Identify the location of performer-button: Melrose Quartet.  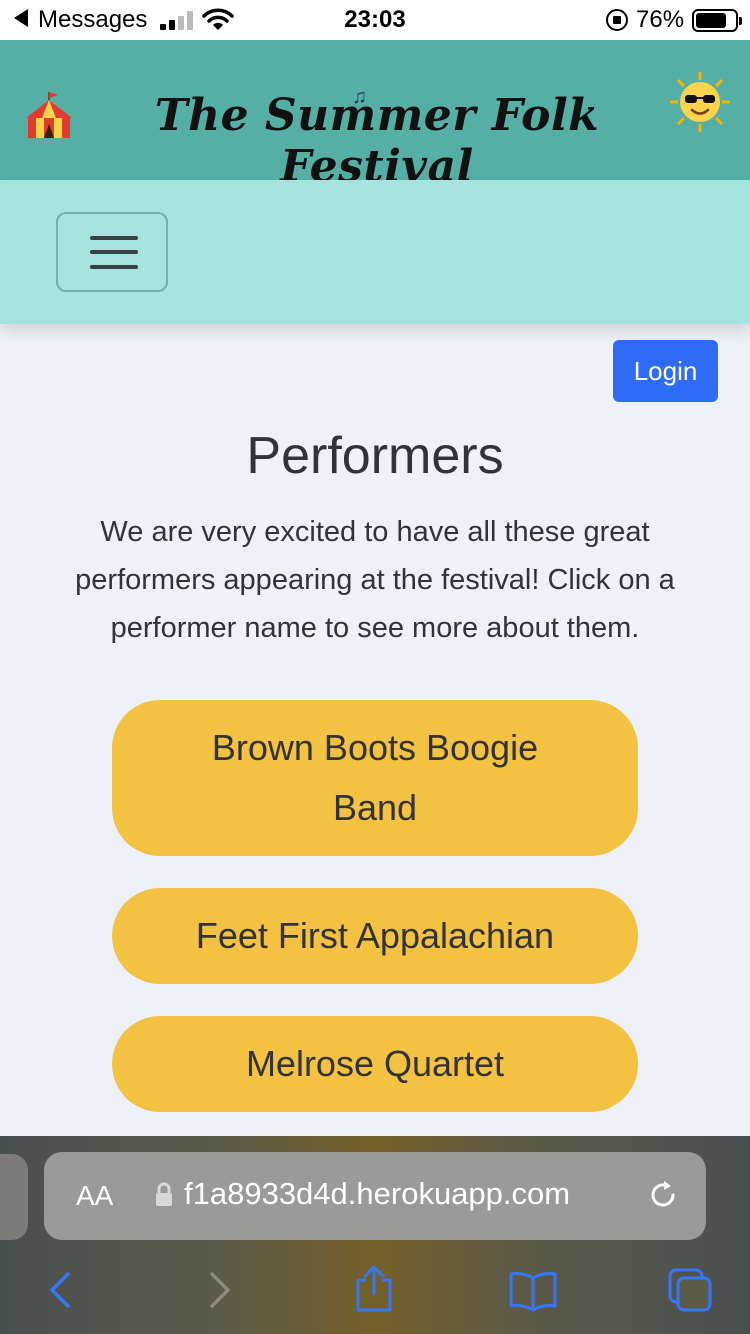
(375, 1064).